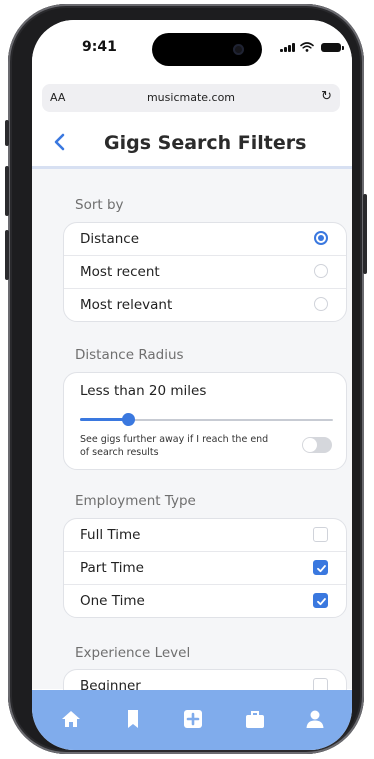  Describe the element at coordinates (315, 719) in the screenshot. I see `profile-icon` at that location.